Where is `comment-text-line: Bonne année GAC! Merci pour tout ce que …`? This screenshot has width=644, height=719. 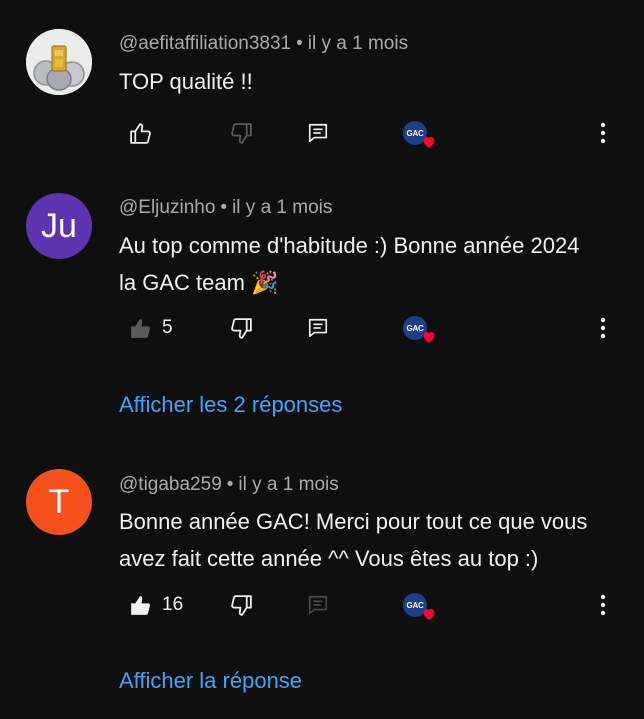 comment-text-line: Bonne année GAC! Merci pour tout ce que … is located at coordinates (353, 521).